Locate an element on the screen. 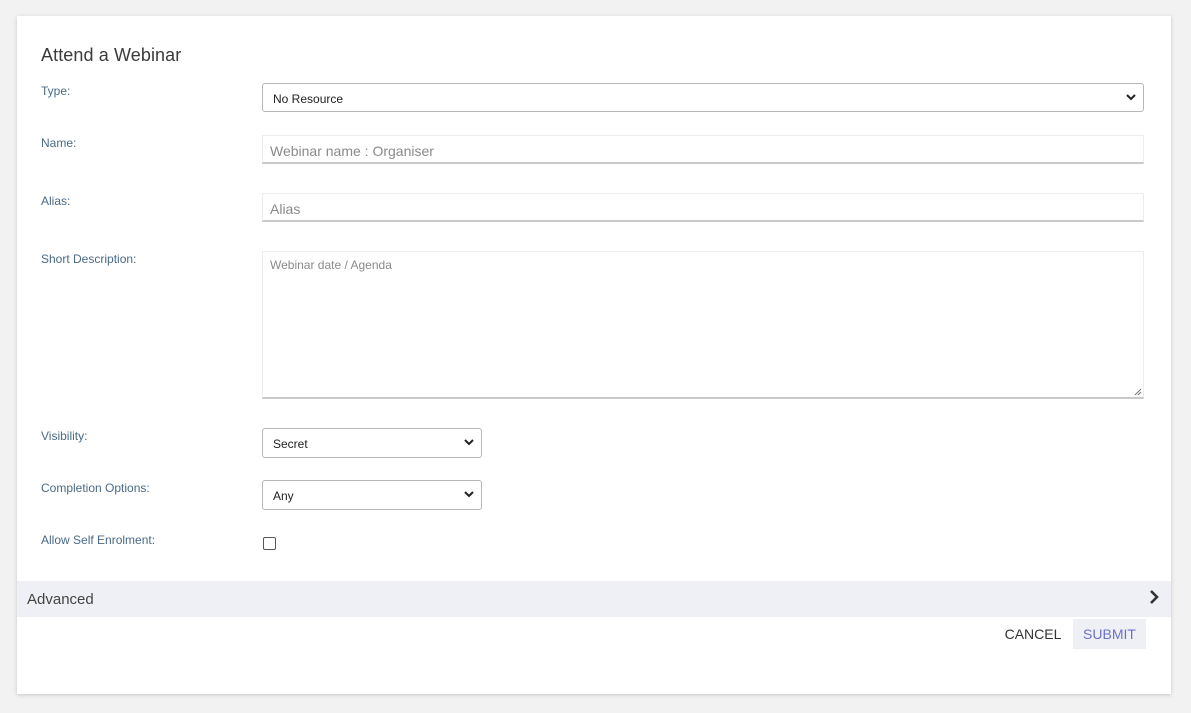 This screenshot has height=713, width=1191. type-label: Type: is located at coordinates (56, 91).